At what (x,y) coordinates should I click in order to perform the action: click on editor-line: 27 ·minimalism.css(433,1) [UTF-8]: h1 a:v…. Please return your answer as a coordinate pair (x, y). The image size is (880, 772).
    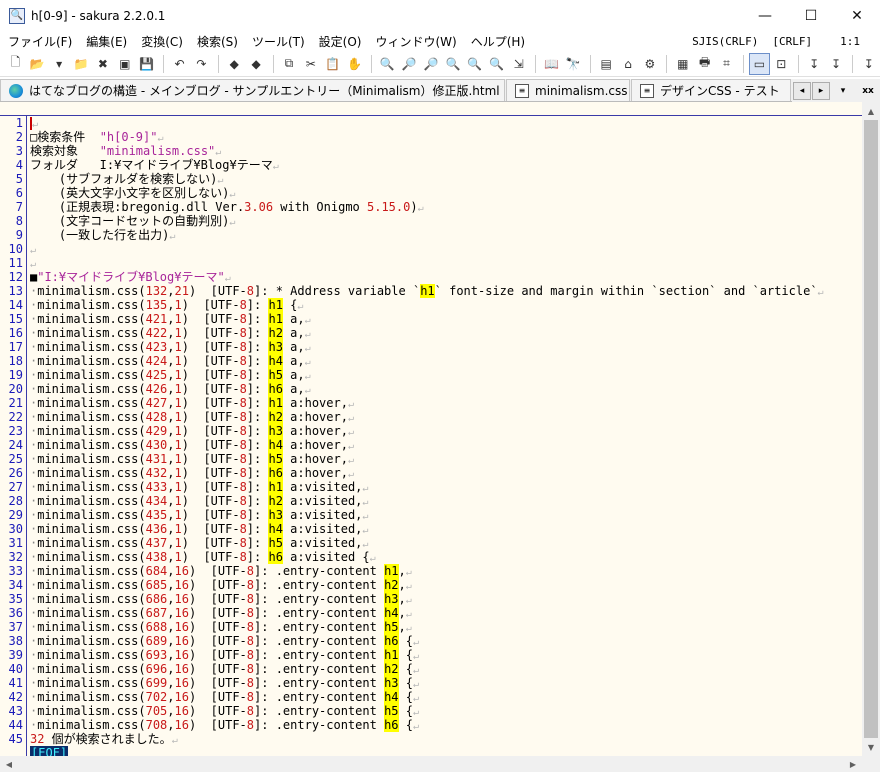
    Looking at the image, I should click on (431, 487).